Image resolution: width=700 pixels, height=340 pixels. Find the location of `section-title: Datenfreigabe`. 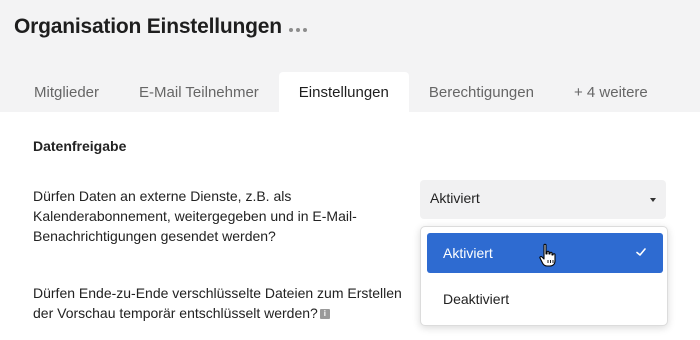

section-title: Datenfreigabe is located at coordinates (80, 146).